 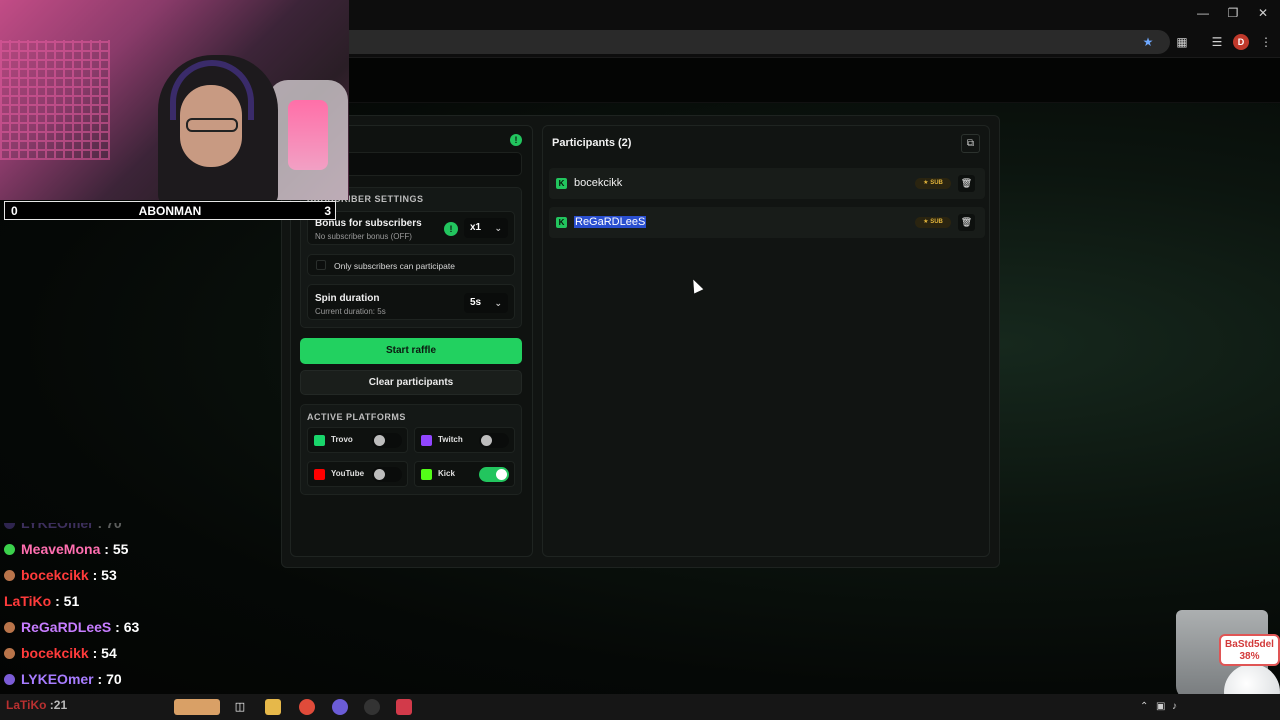 I want to click on youtube-icon, so click(x=319, y=474).